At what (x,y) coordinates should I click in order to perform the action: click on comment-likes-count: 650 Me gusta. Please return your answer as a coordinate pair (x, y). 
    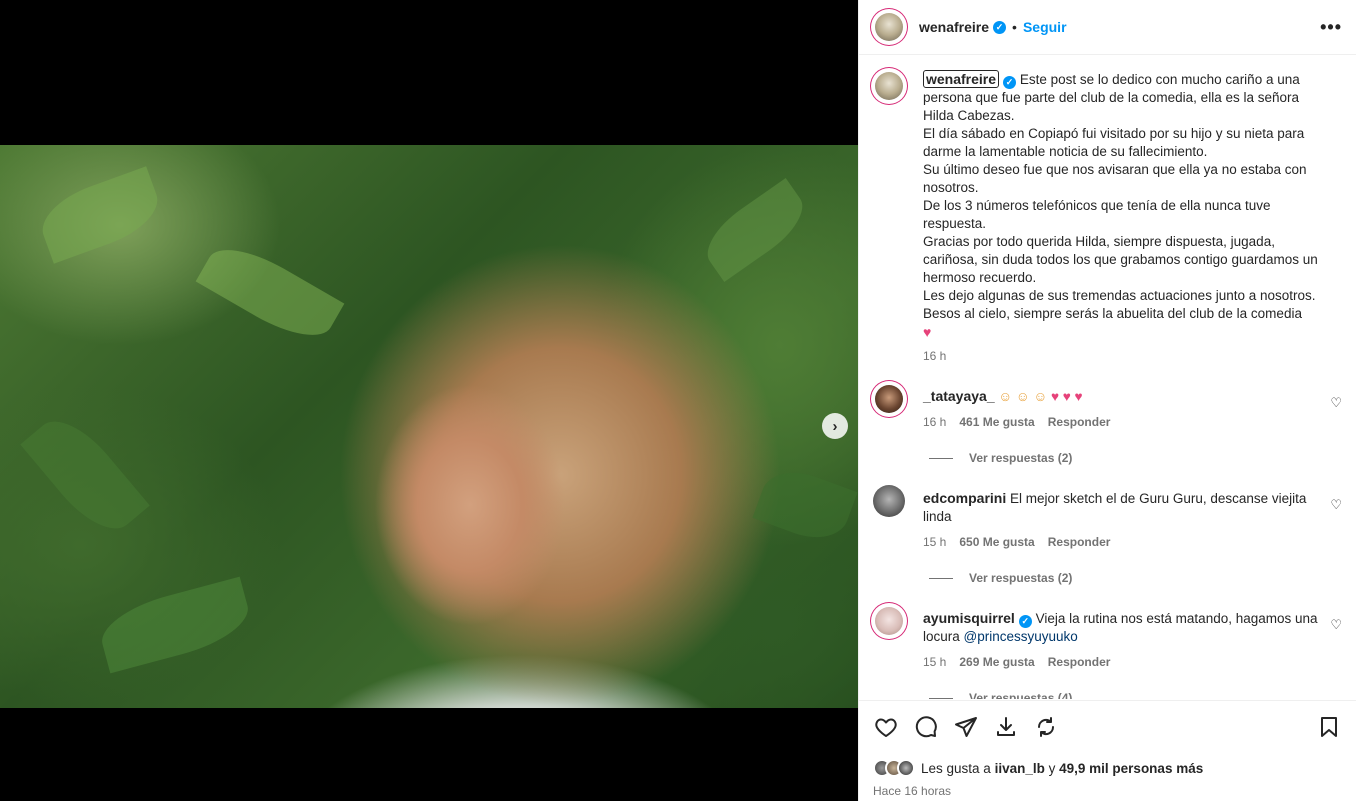
    Looking at the image, I should click on (996, 542).